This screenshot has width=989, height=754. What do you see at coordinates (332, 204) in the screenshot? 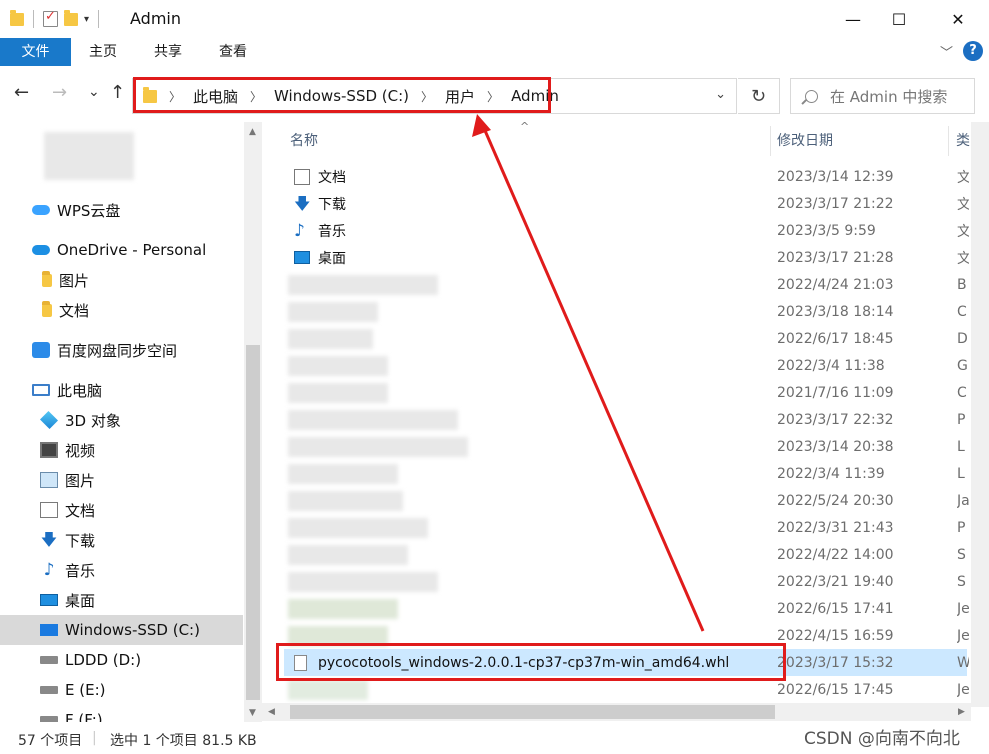
I see `file-name: 下载` at bounding box center [332, 204].